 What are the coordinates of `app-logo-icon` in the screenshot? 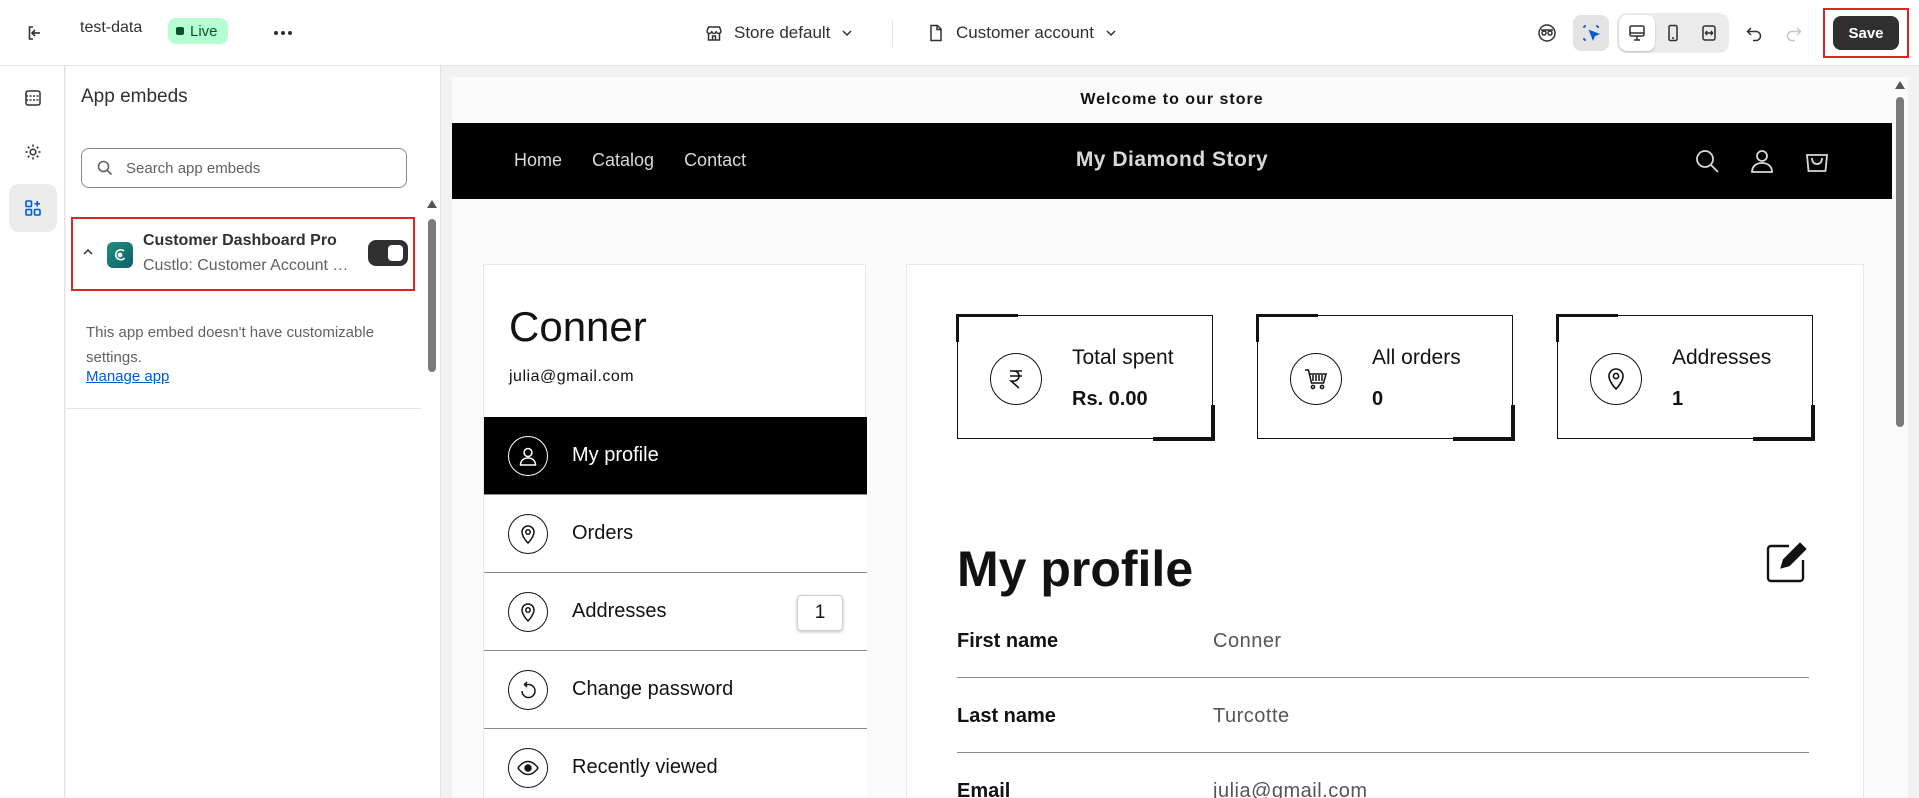 It's located at (120, 255).